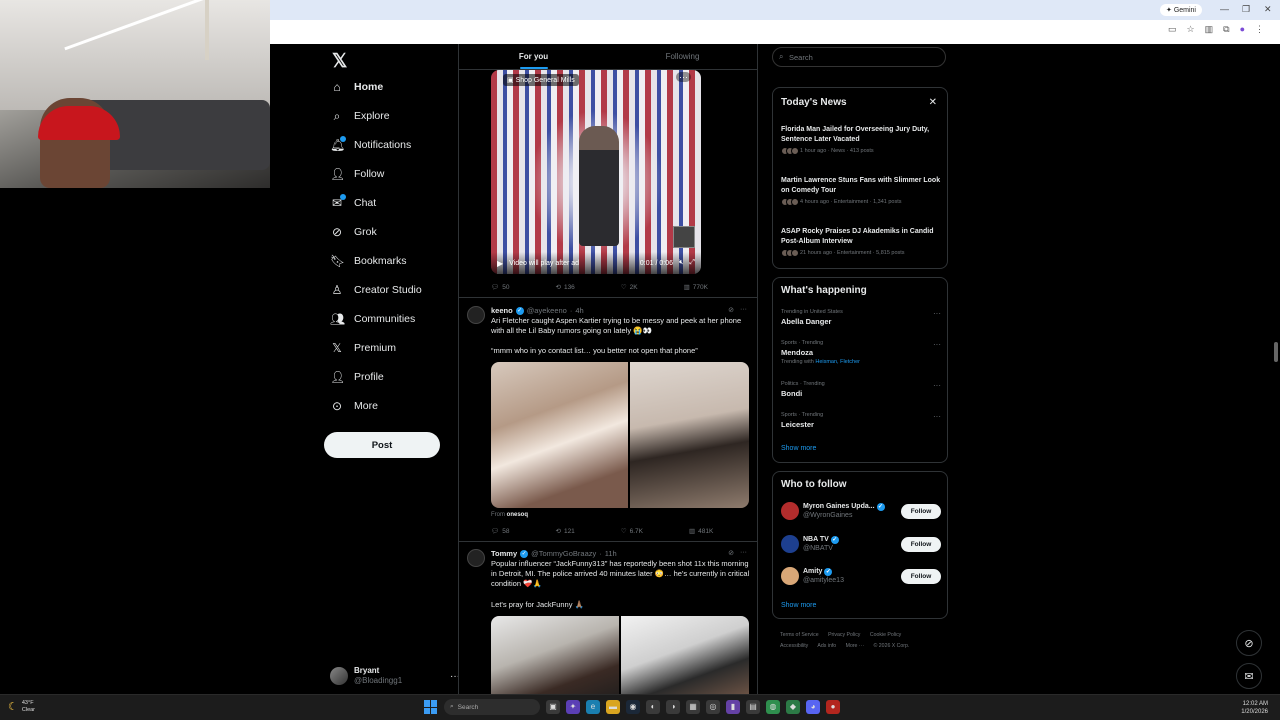 The height and width of the screenshot is (720, 1280). What do you see at coordinates (685, 655) in the screenshot?
I see `media-image-right` at bounding box center [685, 655].